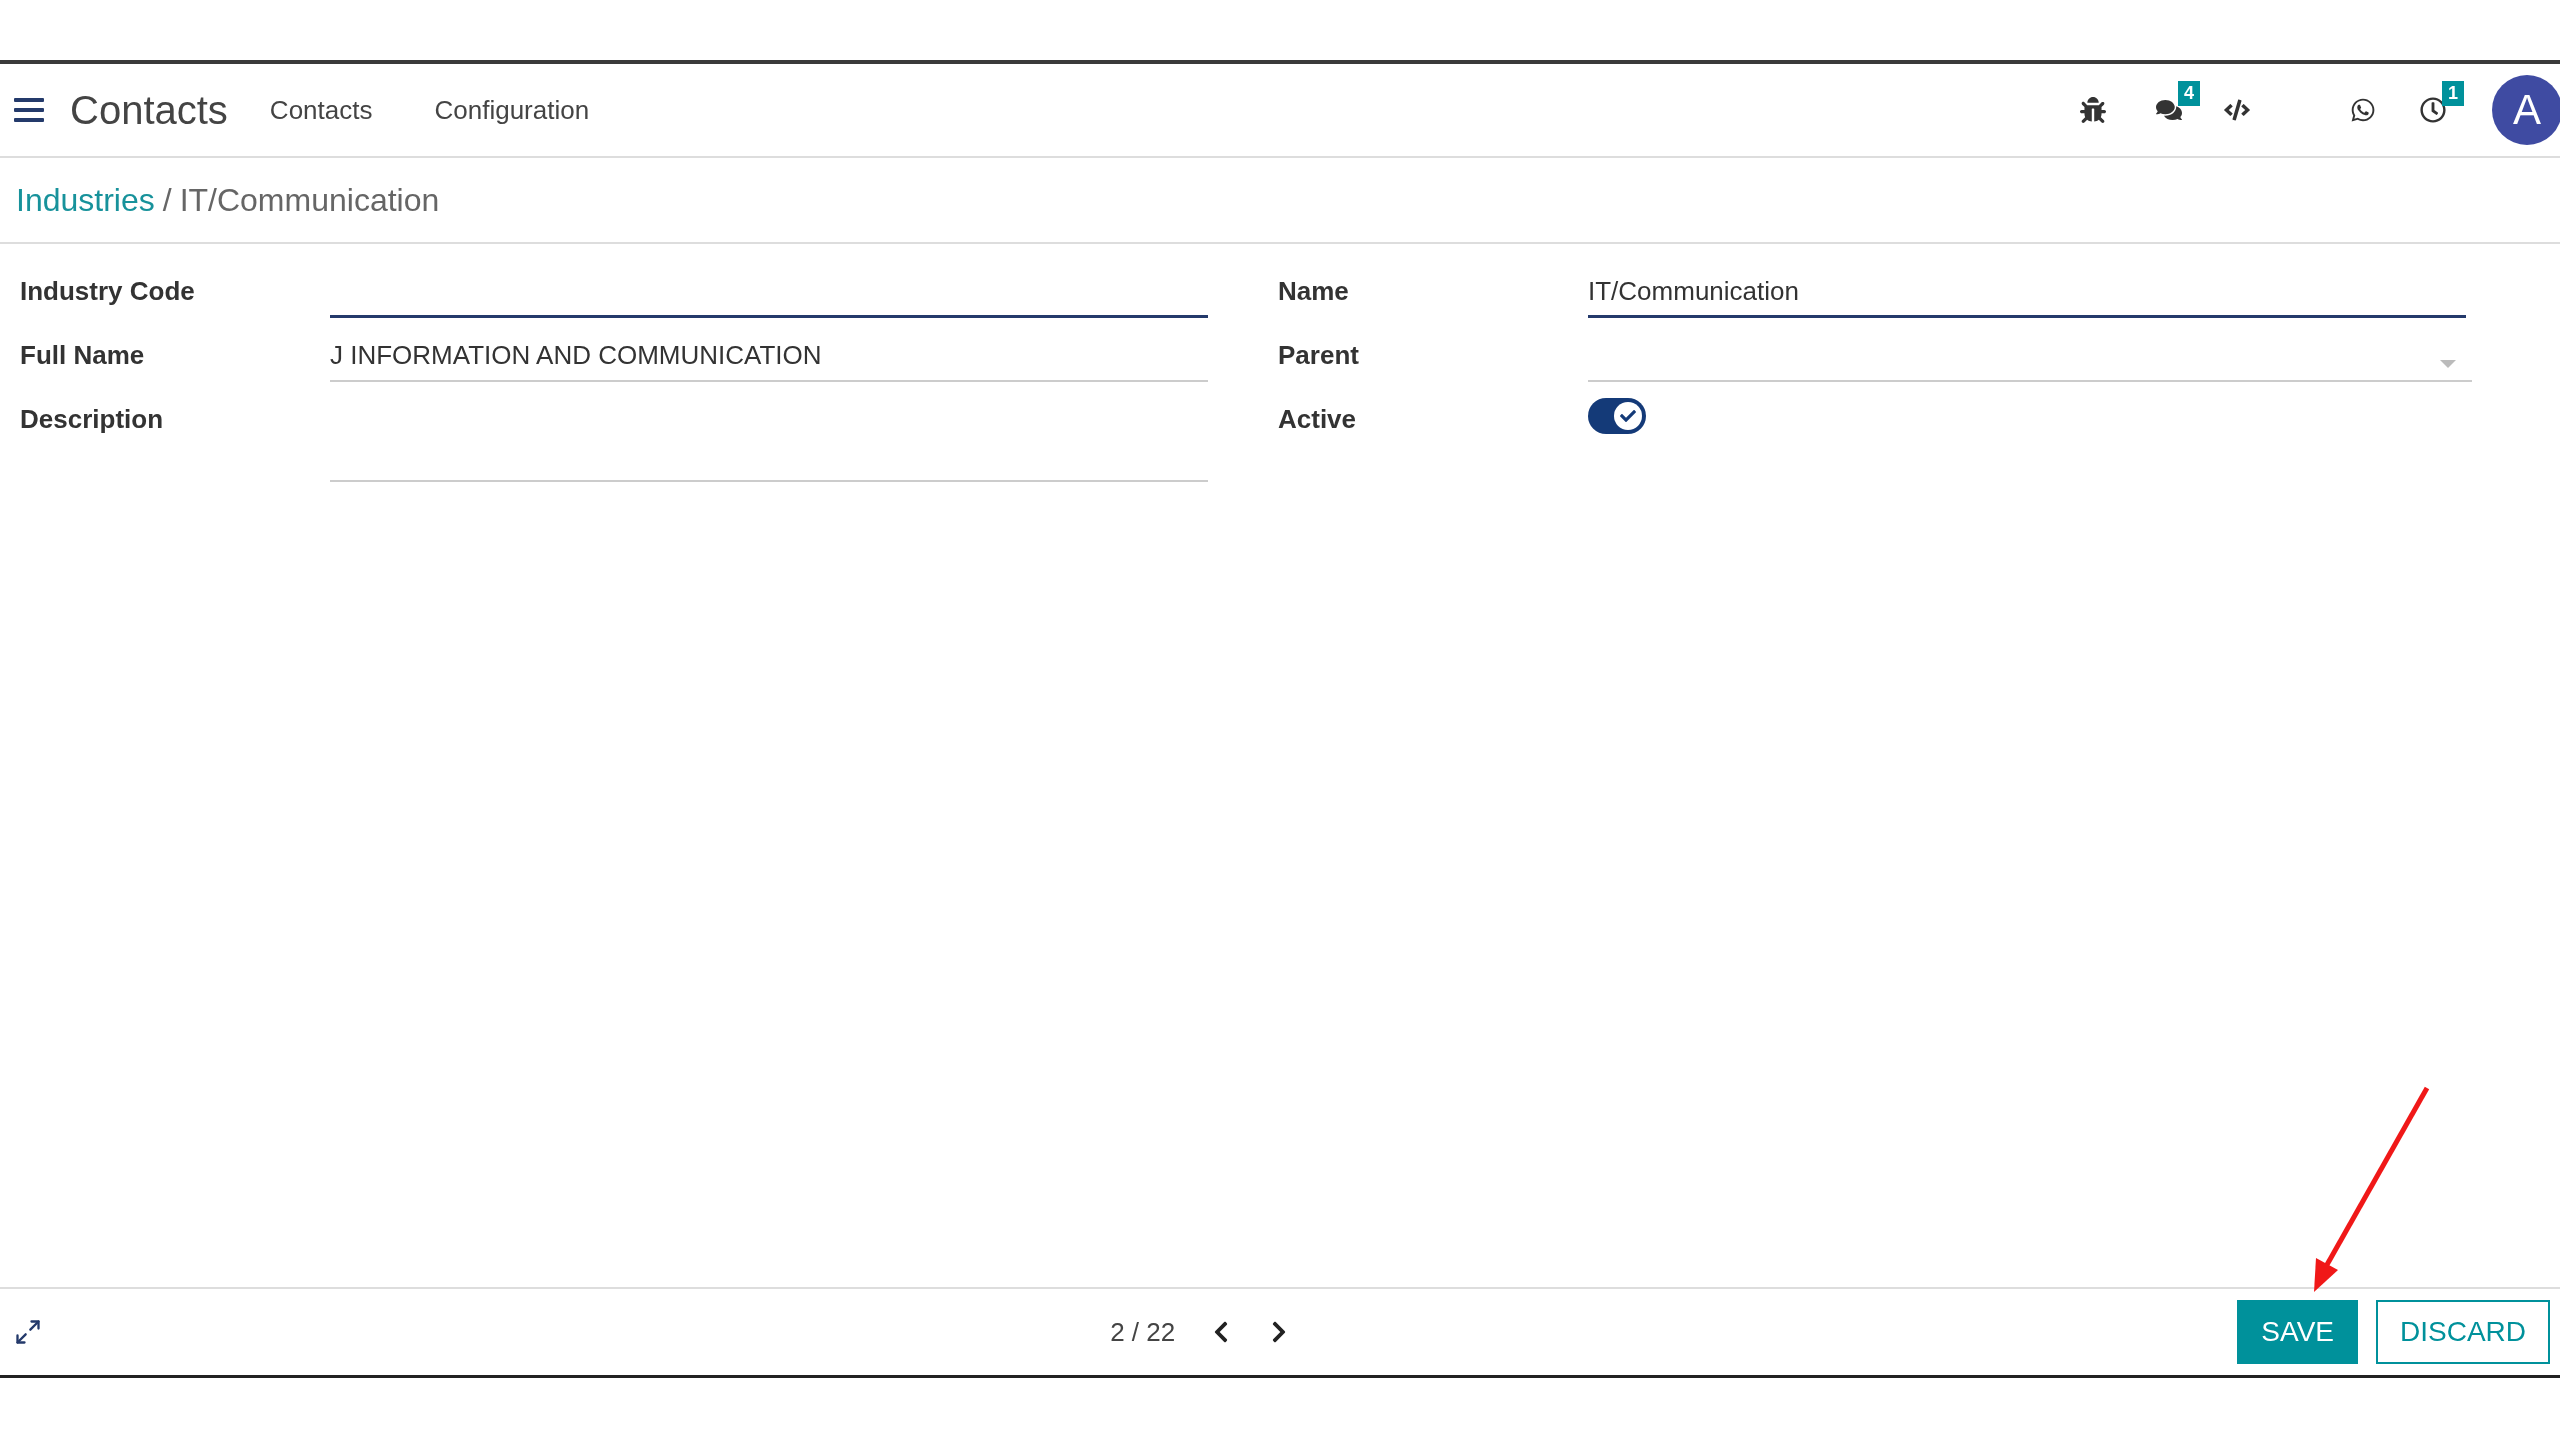  I want to click on field-label: Industry Code, so click(108, 291).